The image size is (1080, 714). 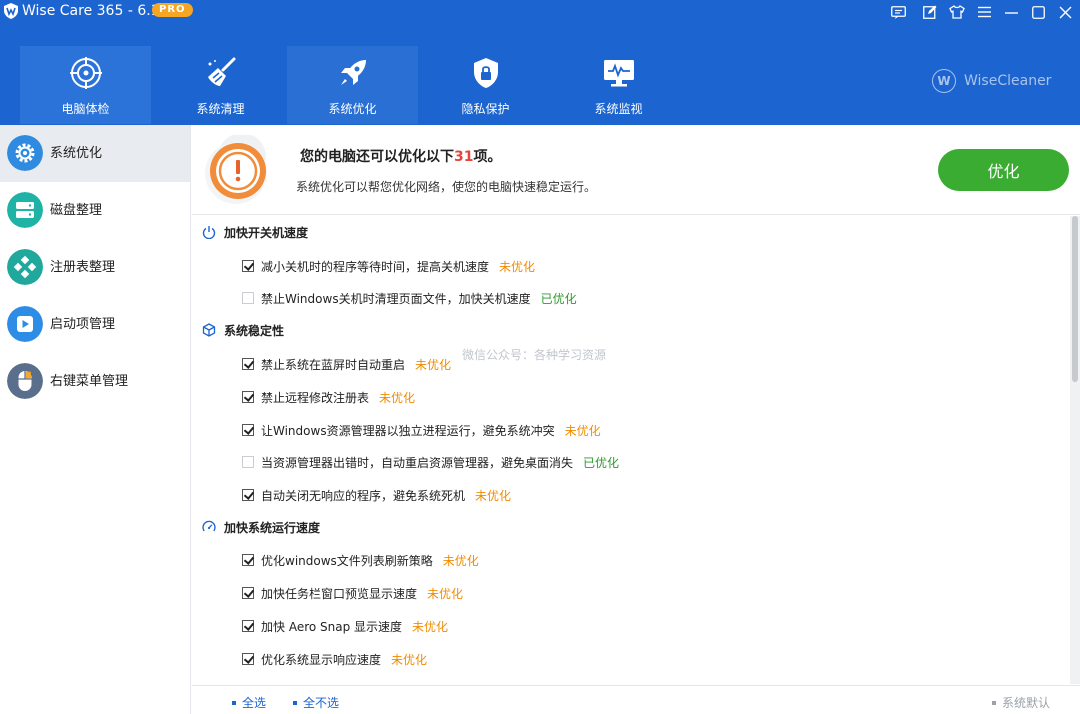 What do you see at coordinates (25, 324) in the screenshot?
I see `play-icon` at bounding box center [25, 324].